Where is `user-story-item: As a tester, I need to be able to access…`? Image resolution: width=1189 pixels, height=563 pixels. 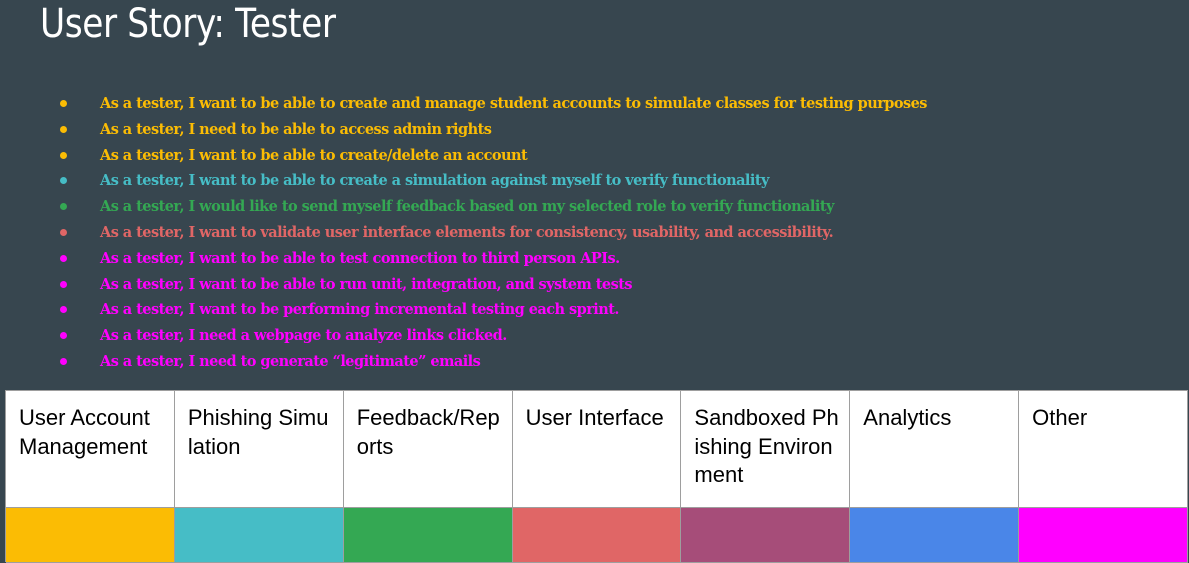 user-story-item: As a tester, I need to be able to access… is located at coordinates (594, 130).